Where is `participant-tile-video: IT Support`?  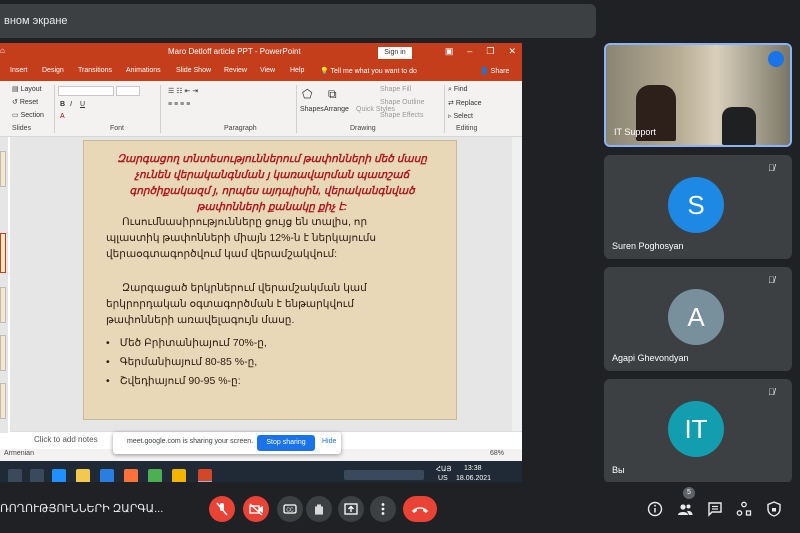
participant-tile-video: IT Support is located at coordinates (698, 95).